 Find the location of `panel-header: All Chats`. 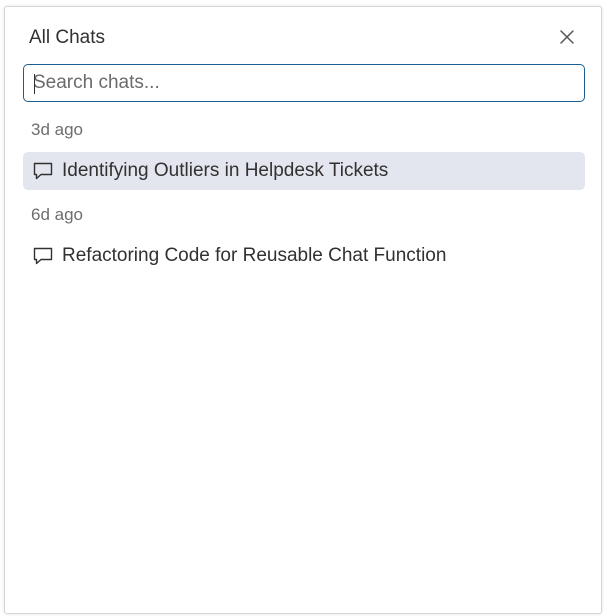

panel-header: All Chats is located at coordinates (303, 35).